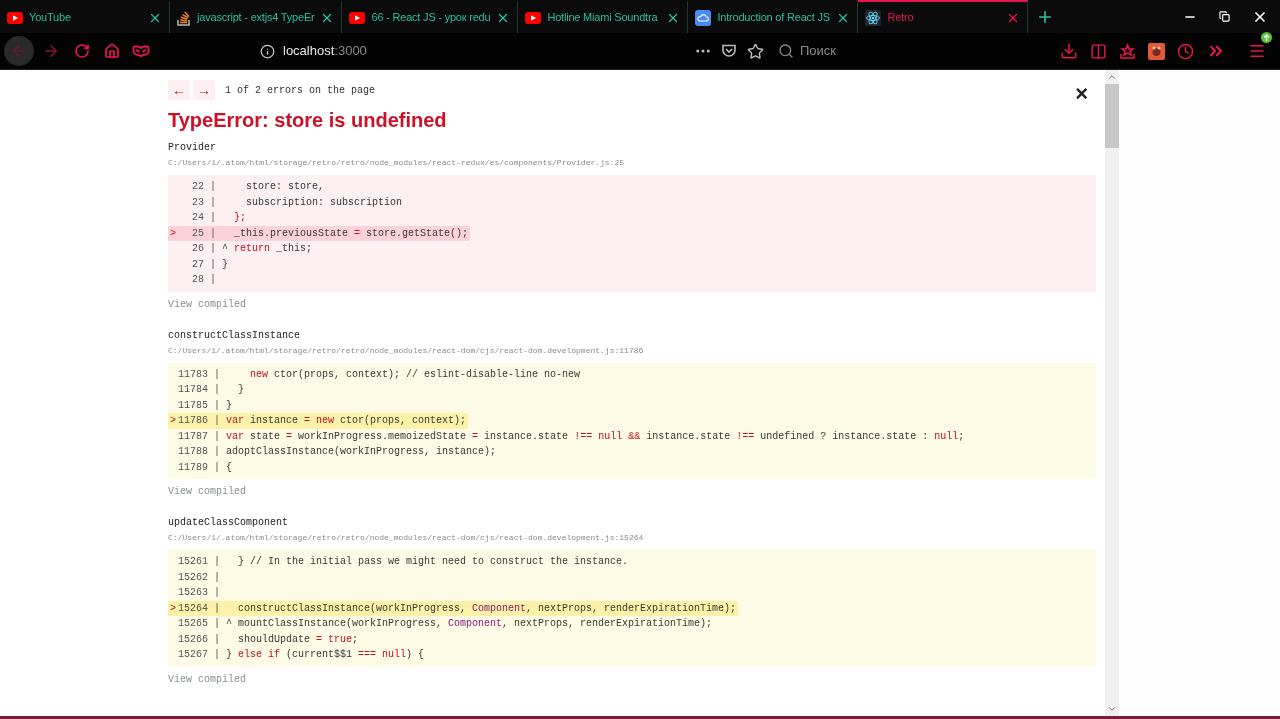 This screenshot has width=1280, height=719. I want to click on search-field: Поиск, so click(888, 51).